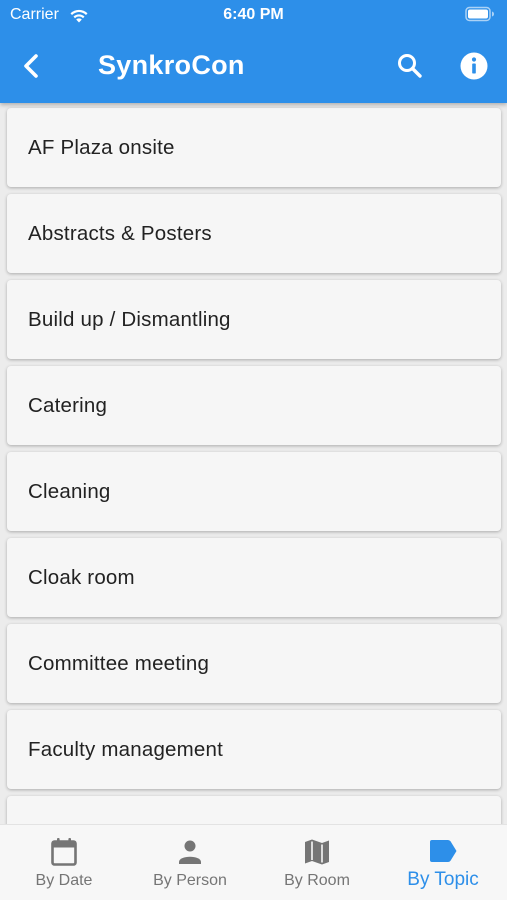  I want to click on topic-label: Committee meeting, so click(119, 663).